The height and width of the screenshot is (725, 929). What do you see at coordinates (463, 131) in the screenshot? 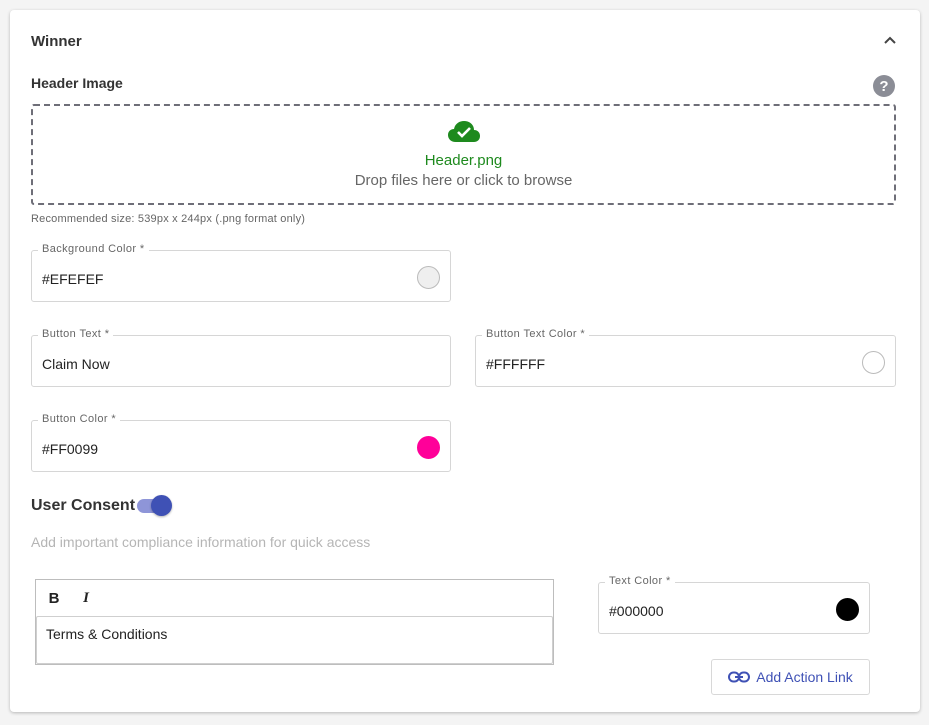
I see `cloud-check-icon` at bounding box center [463, 131].